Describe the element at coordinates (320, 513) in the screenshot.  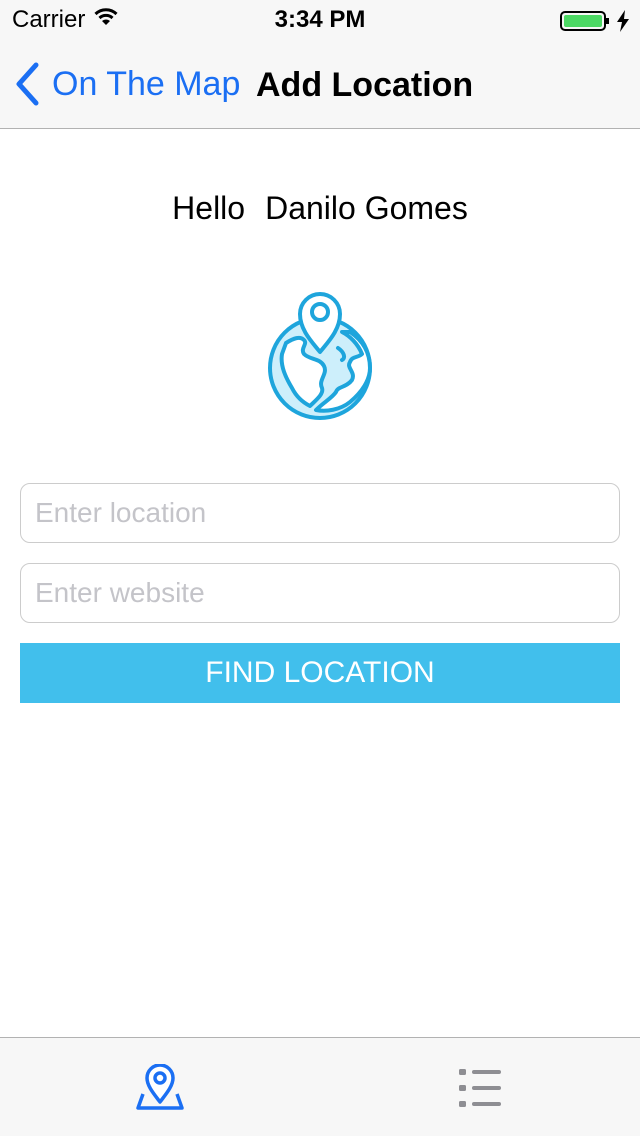
I see `location-input` at that location.